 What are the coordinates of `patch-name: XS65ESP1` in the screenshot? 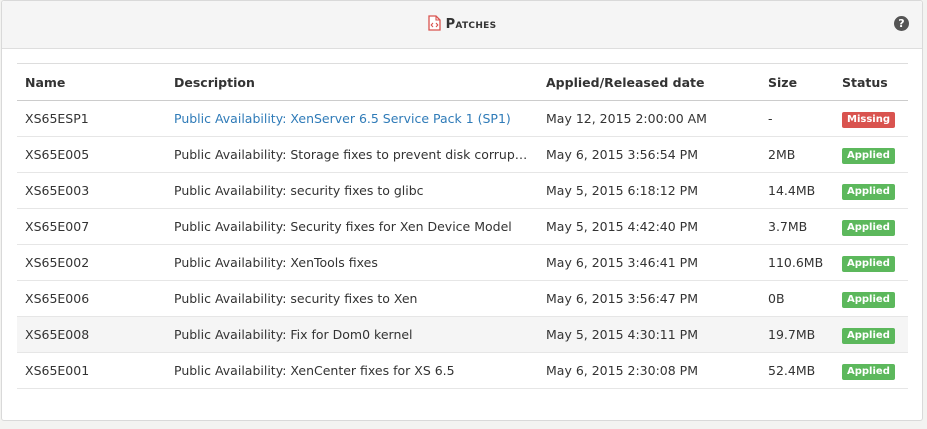 It's located at (91, 118).